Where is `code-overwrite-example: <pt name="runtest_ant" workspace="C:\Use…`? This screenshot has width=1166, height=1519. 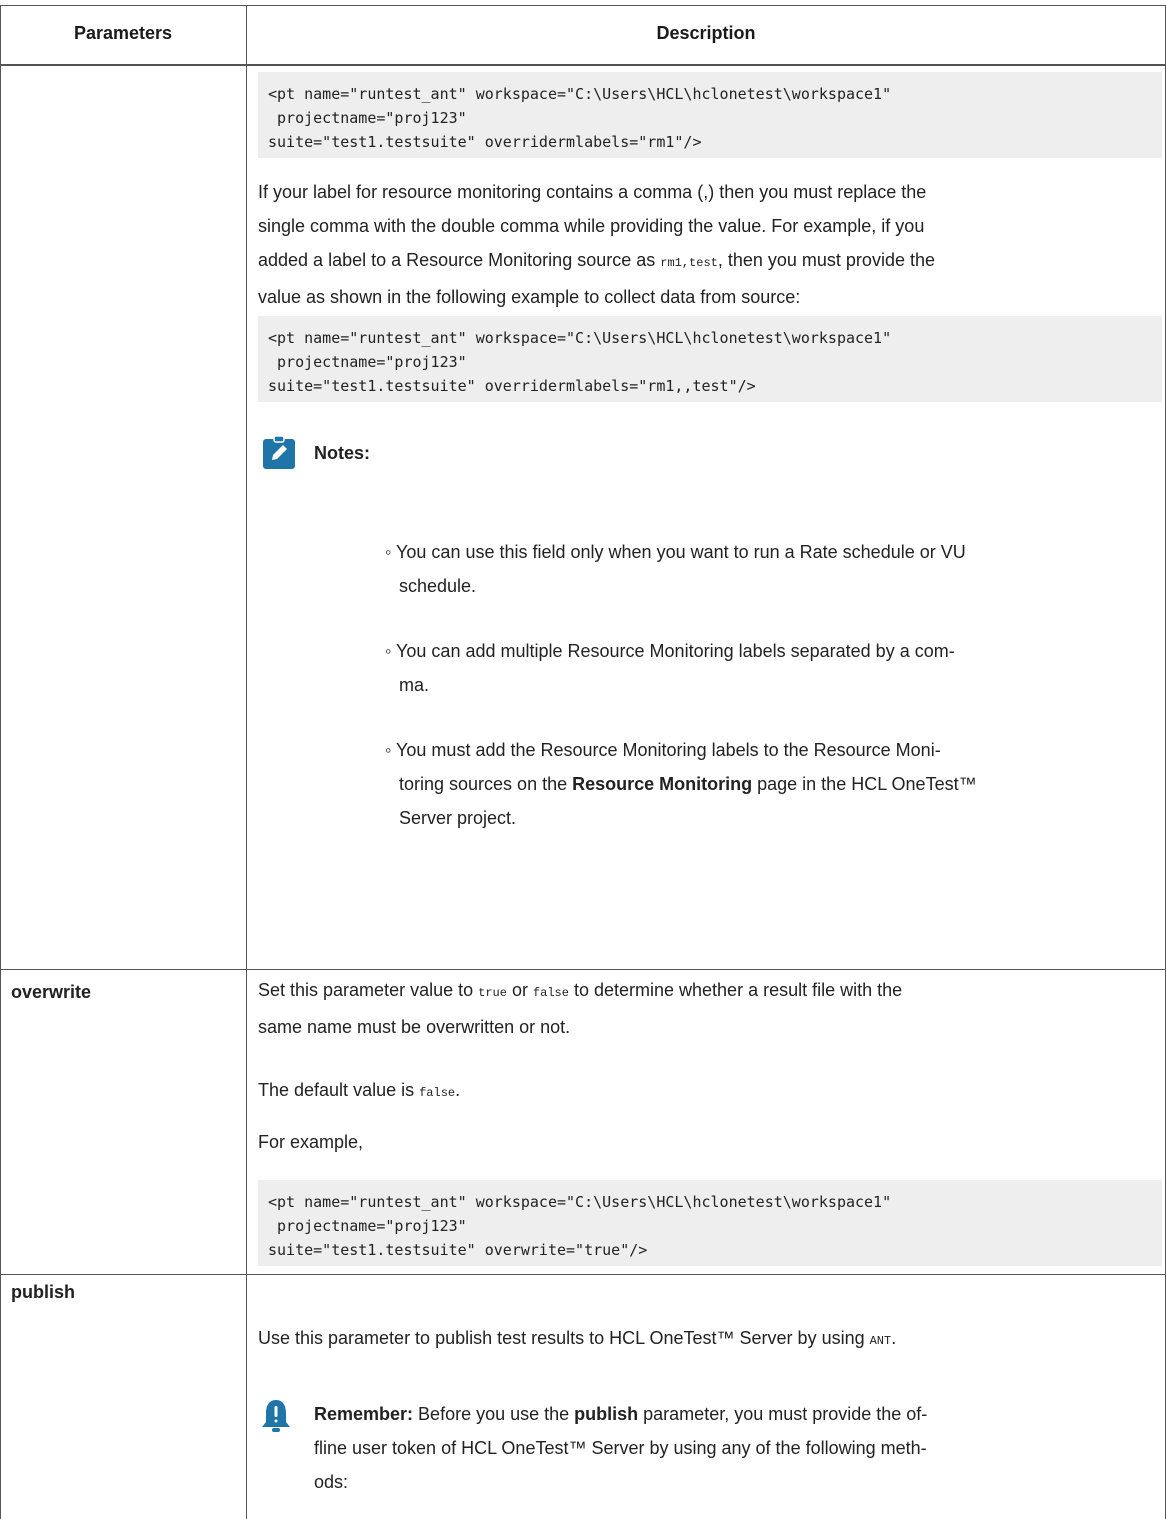
code-overwrite-example: <pt name="runtest_ant" workspace="C:\Use… is located at coordinates (710, 1223).